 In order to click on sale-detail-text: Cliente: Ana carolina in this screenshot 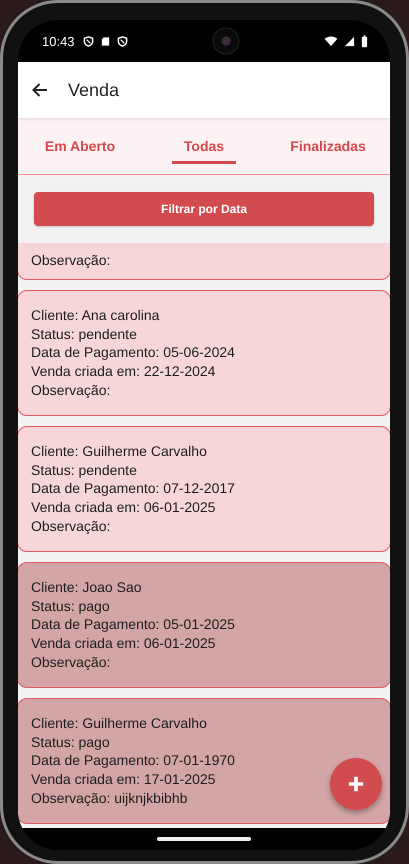, I will do `click(95, 315)`.